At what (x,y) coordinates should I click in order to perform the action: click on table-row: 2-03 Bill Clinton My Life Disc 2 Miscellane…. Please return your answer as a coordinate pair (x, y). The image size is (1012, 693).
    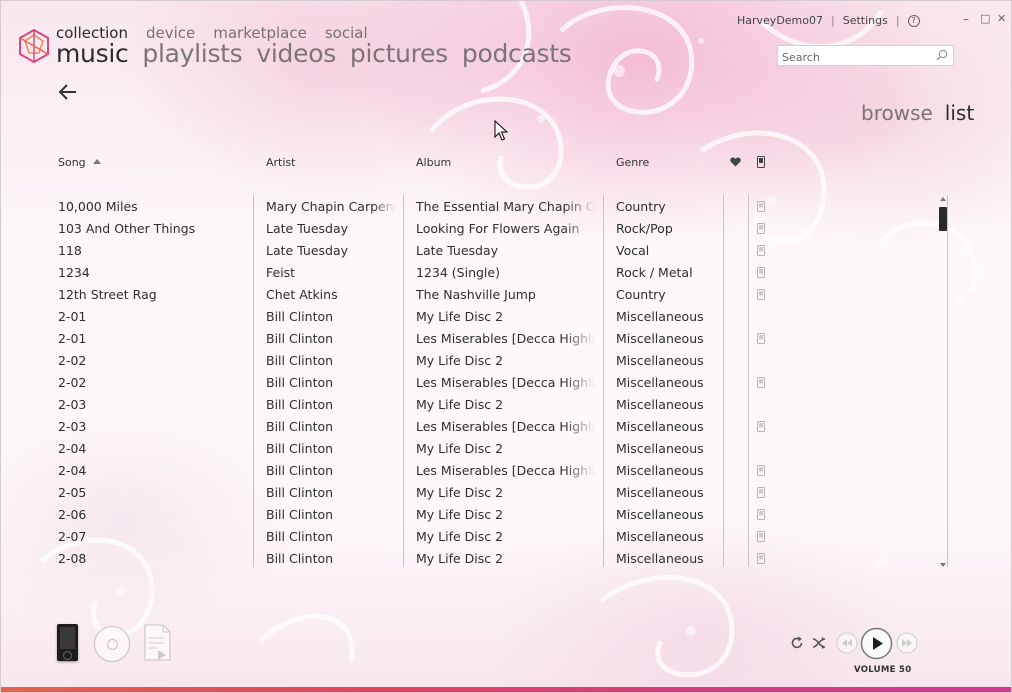
    Looking at the image, I should click on (506, 404).